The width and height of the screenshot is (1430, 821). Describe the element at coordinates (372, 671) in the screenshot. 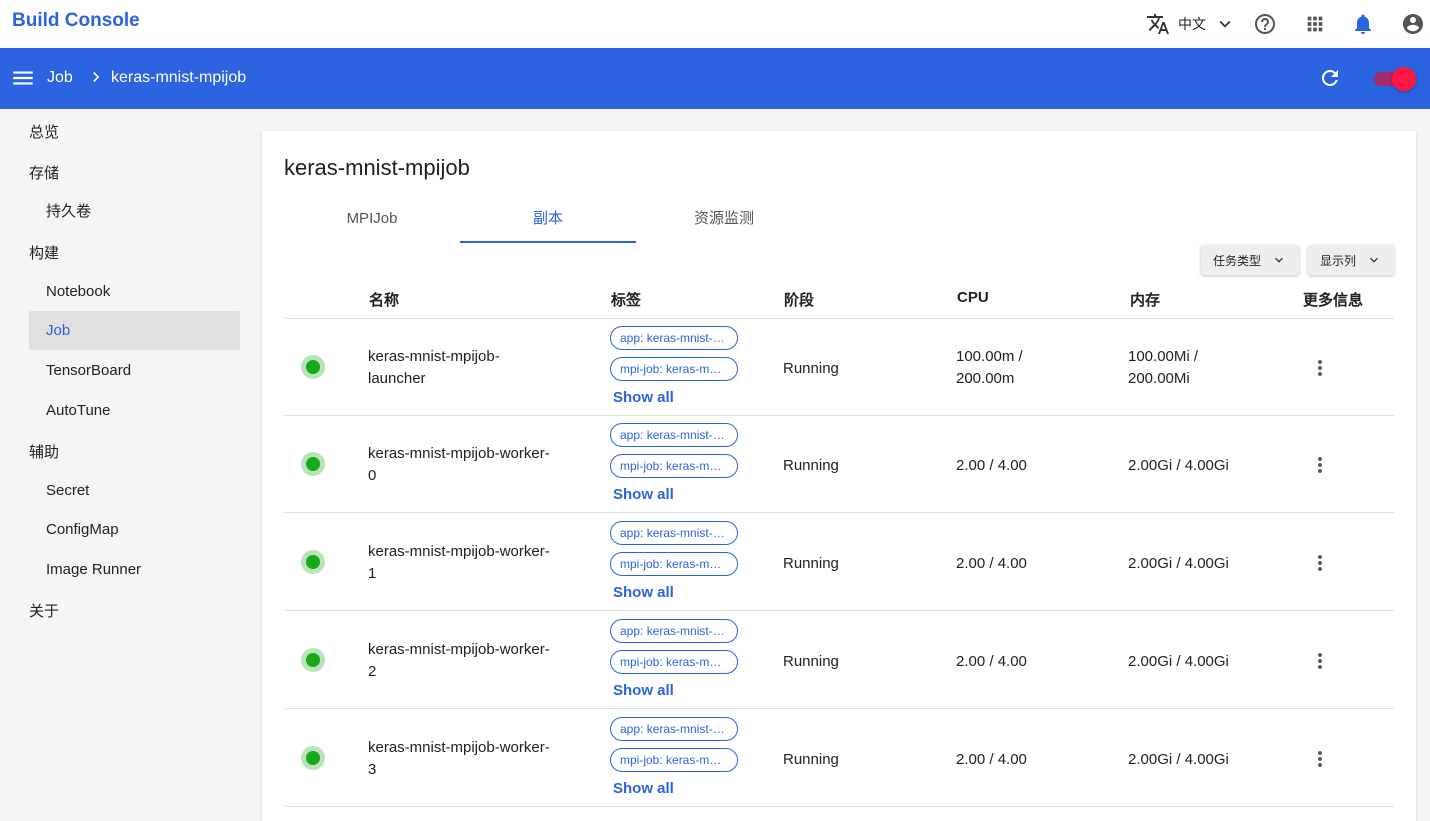

I see `replica-name-line2: 2` at that location.